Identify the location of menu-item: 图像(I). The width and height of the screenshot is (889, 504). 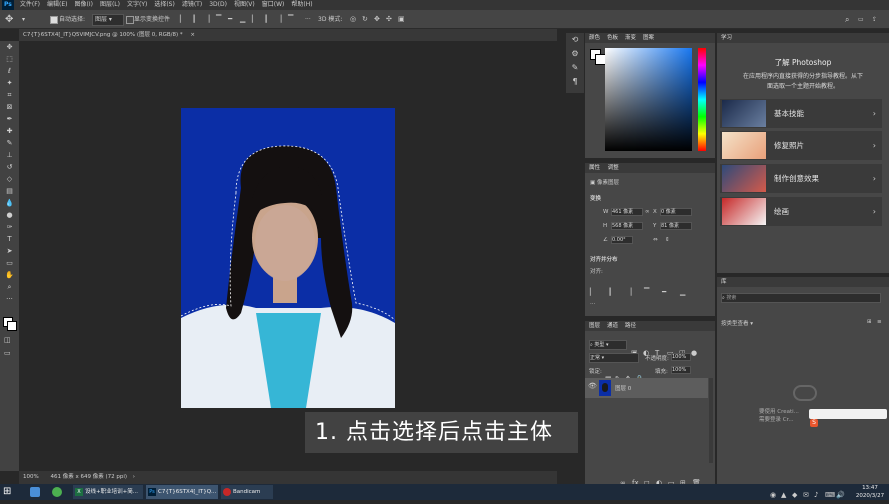
(84, 4).